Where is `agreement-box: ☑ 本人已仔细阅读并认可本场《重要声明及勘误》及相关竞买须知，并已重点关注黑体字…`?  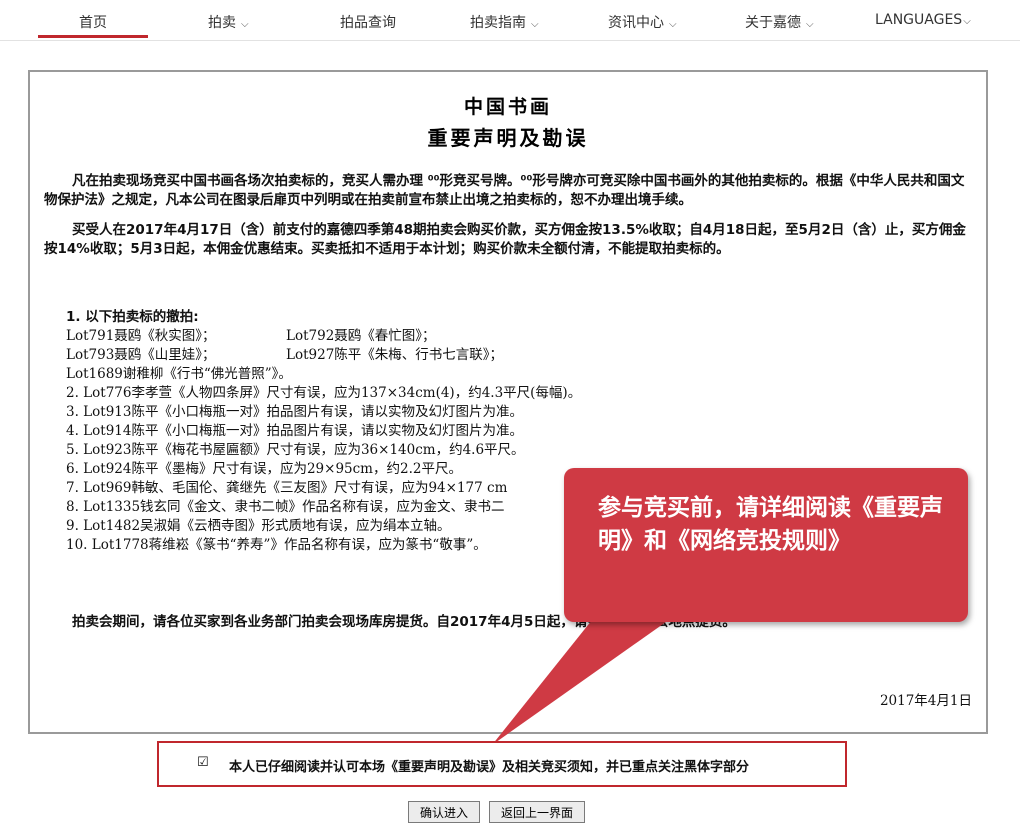
agreement-box: ☑ 本人已仔细阅读并认可本场《重要声明及勘误》及相关竞买须知，并已重点关注黑体字… is located at coordinates (502, 764).